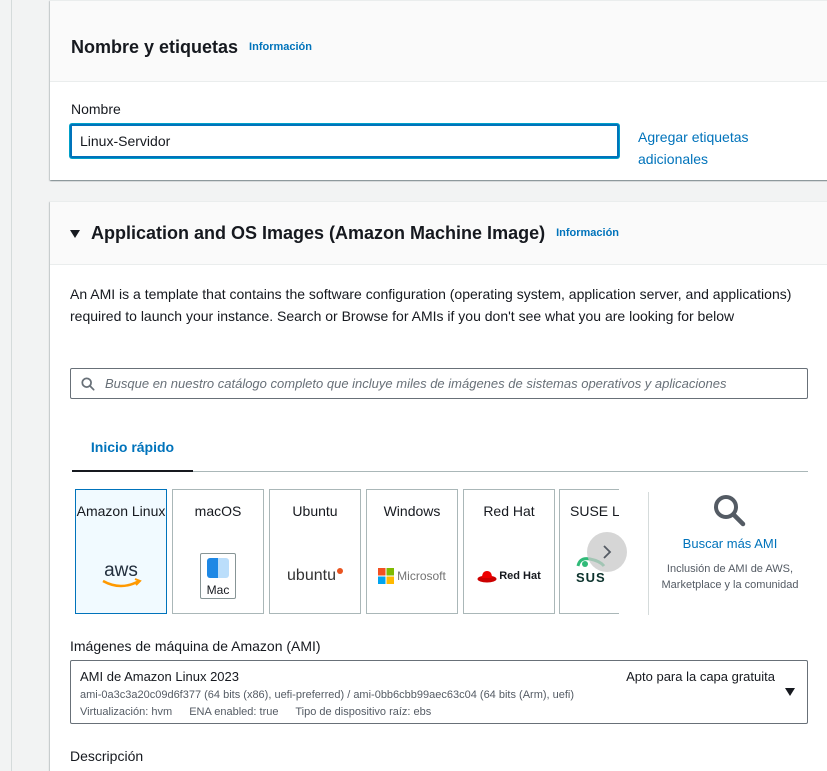 The height and width of the screenshot is (771, 827). Describe the element at coordinates (159, 676) in the screenshot. I see `ami-name: AMI de Amazon Linux 2023` at that location.